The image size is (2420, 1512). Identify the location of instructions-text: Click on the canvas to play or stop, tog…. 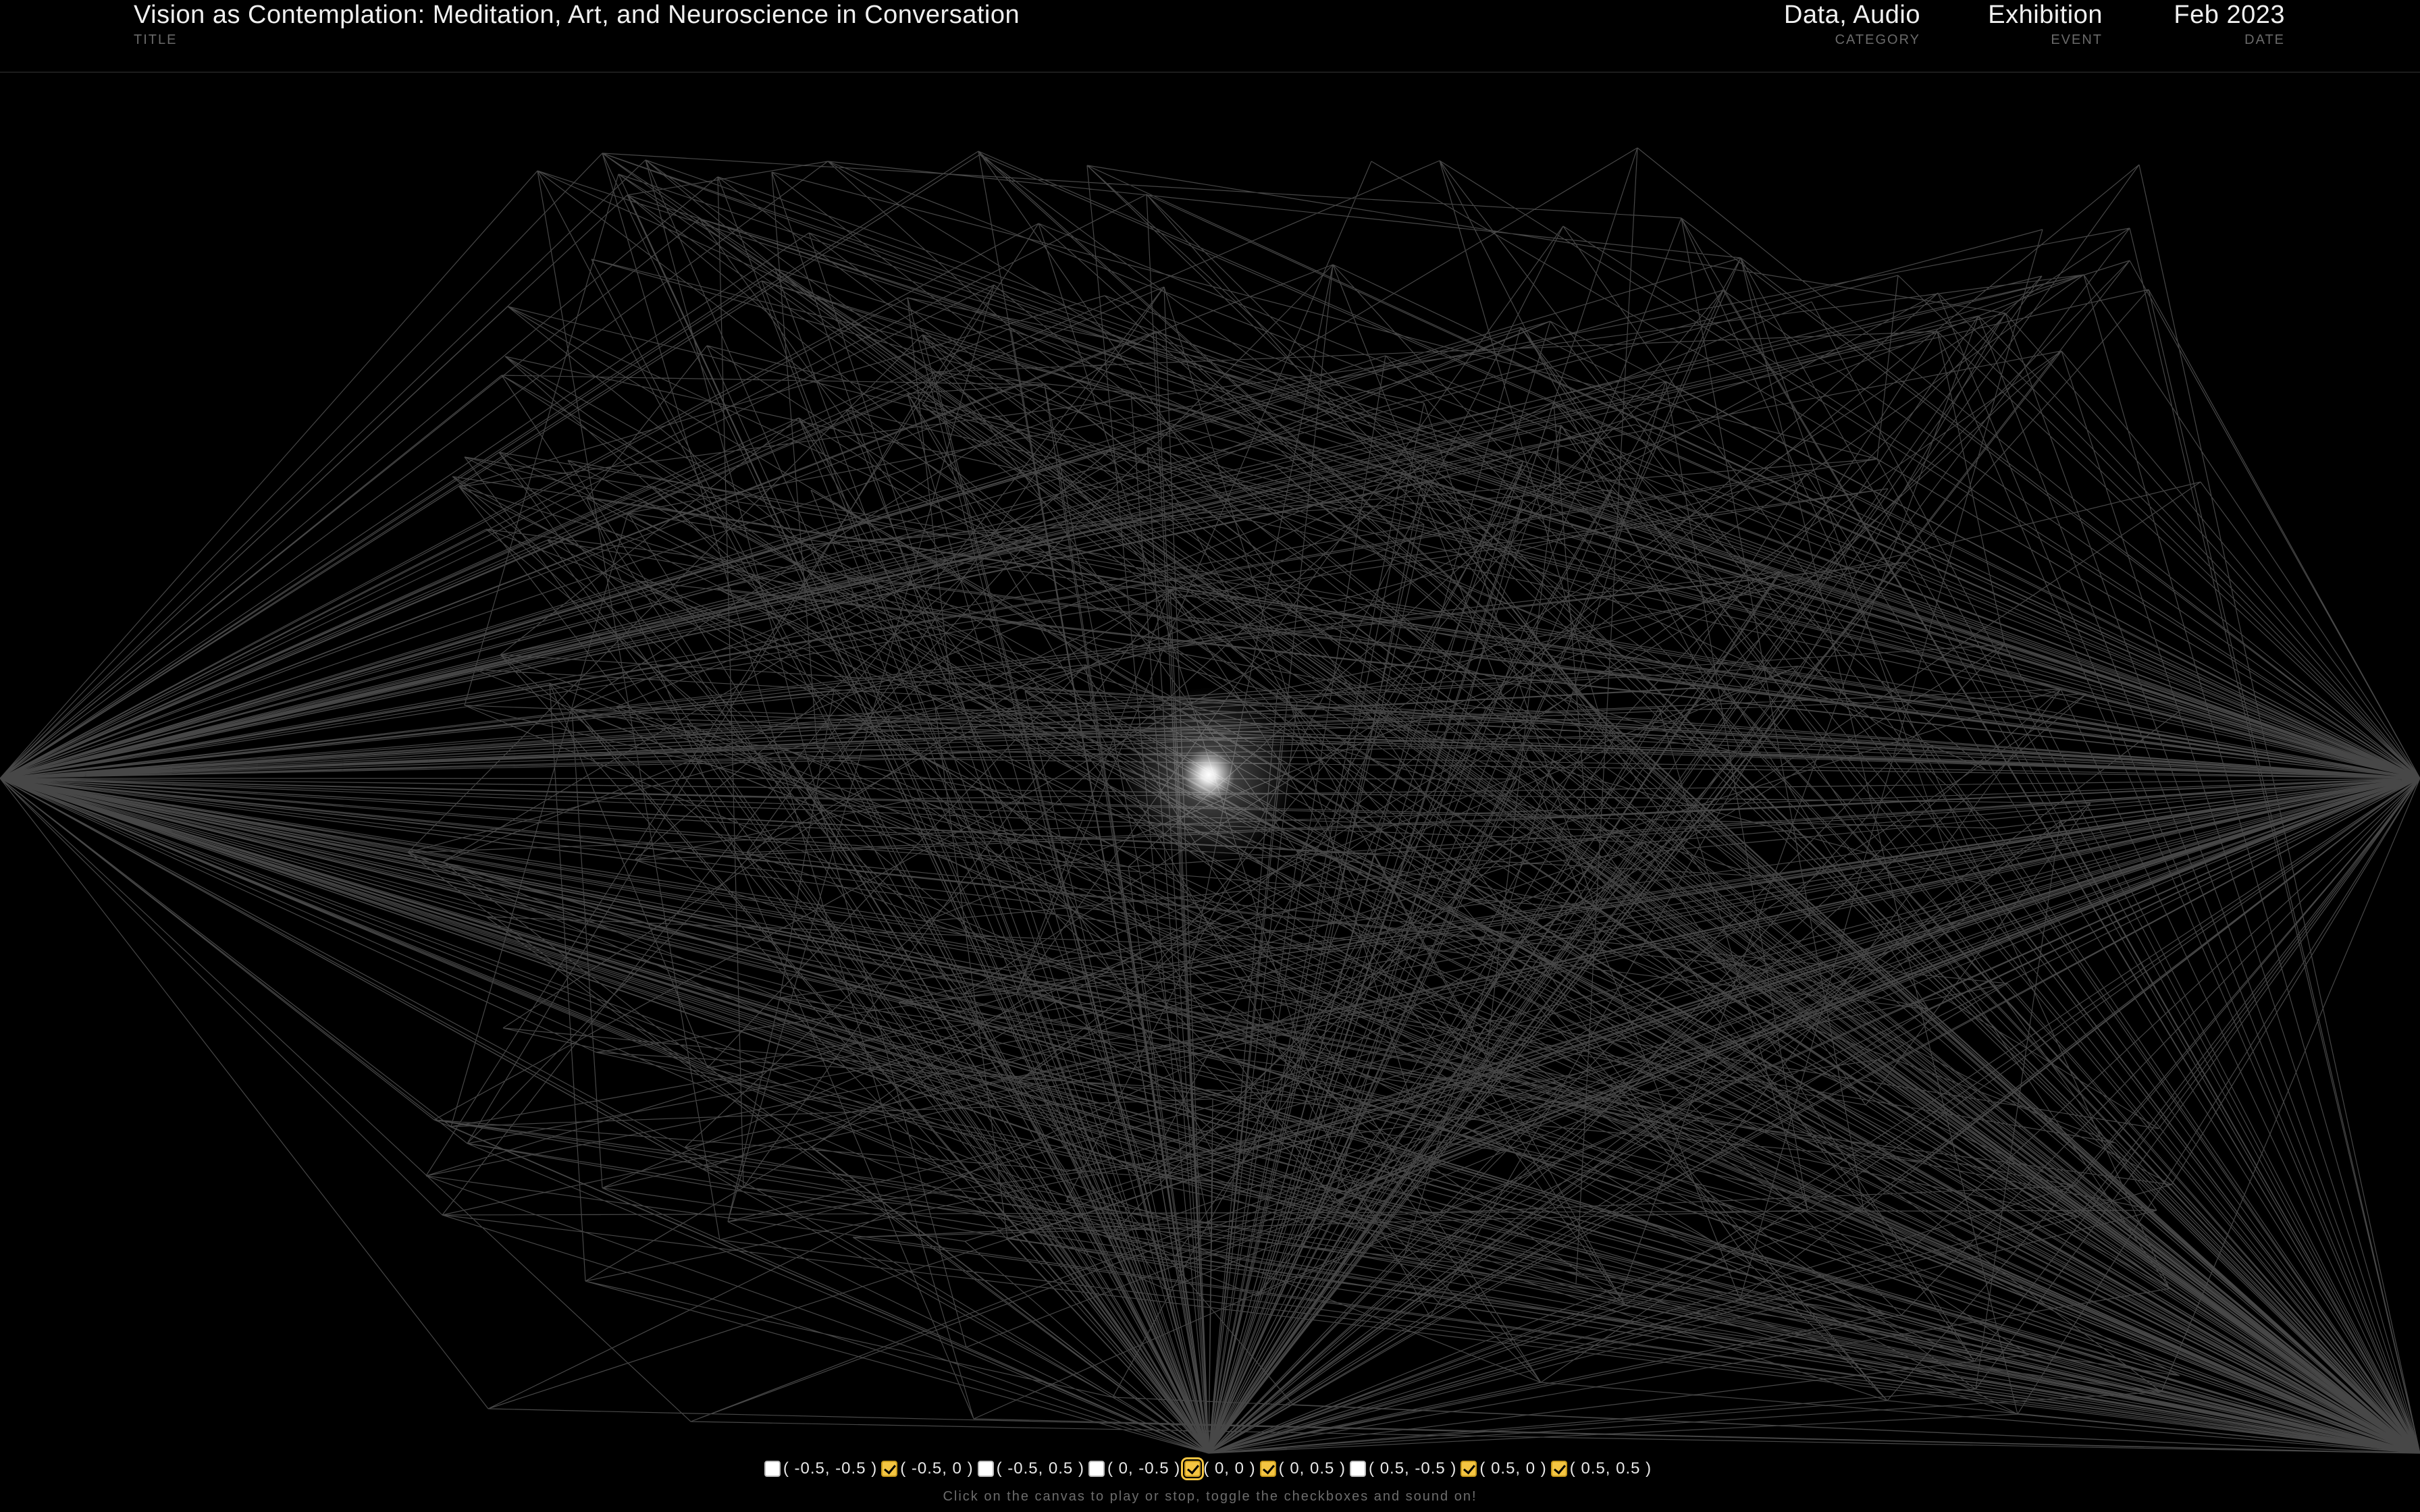
(1210, 1496).